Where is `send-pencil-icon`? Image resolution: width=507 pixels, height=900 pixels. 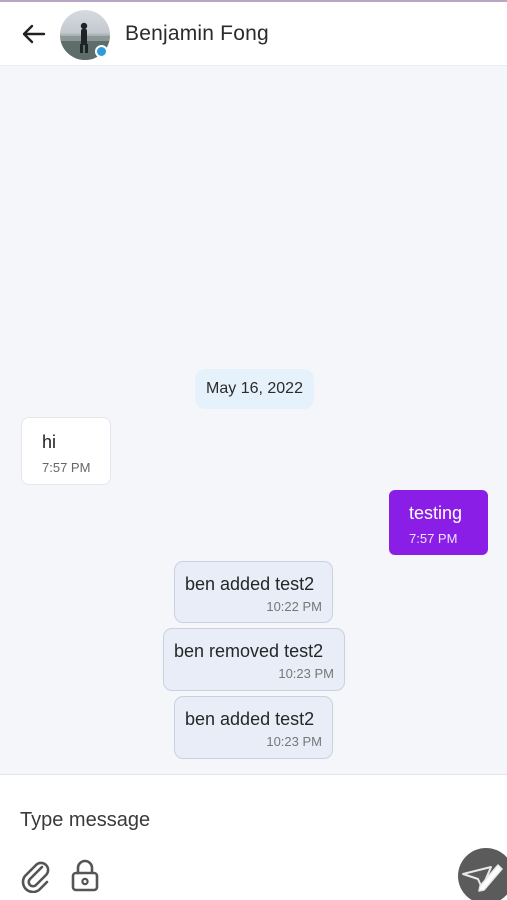 send-pencil-icon is located at coordinates (482, 878).